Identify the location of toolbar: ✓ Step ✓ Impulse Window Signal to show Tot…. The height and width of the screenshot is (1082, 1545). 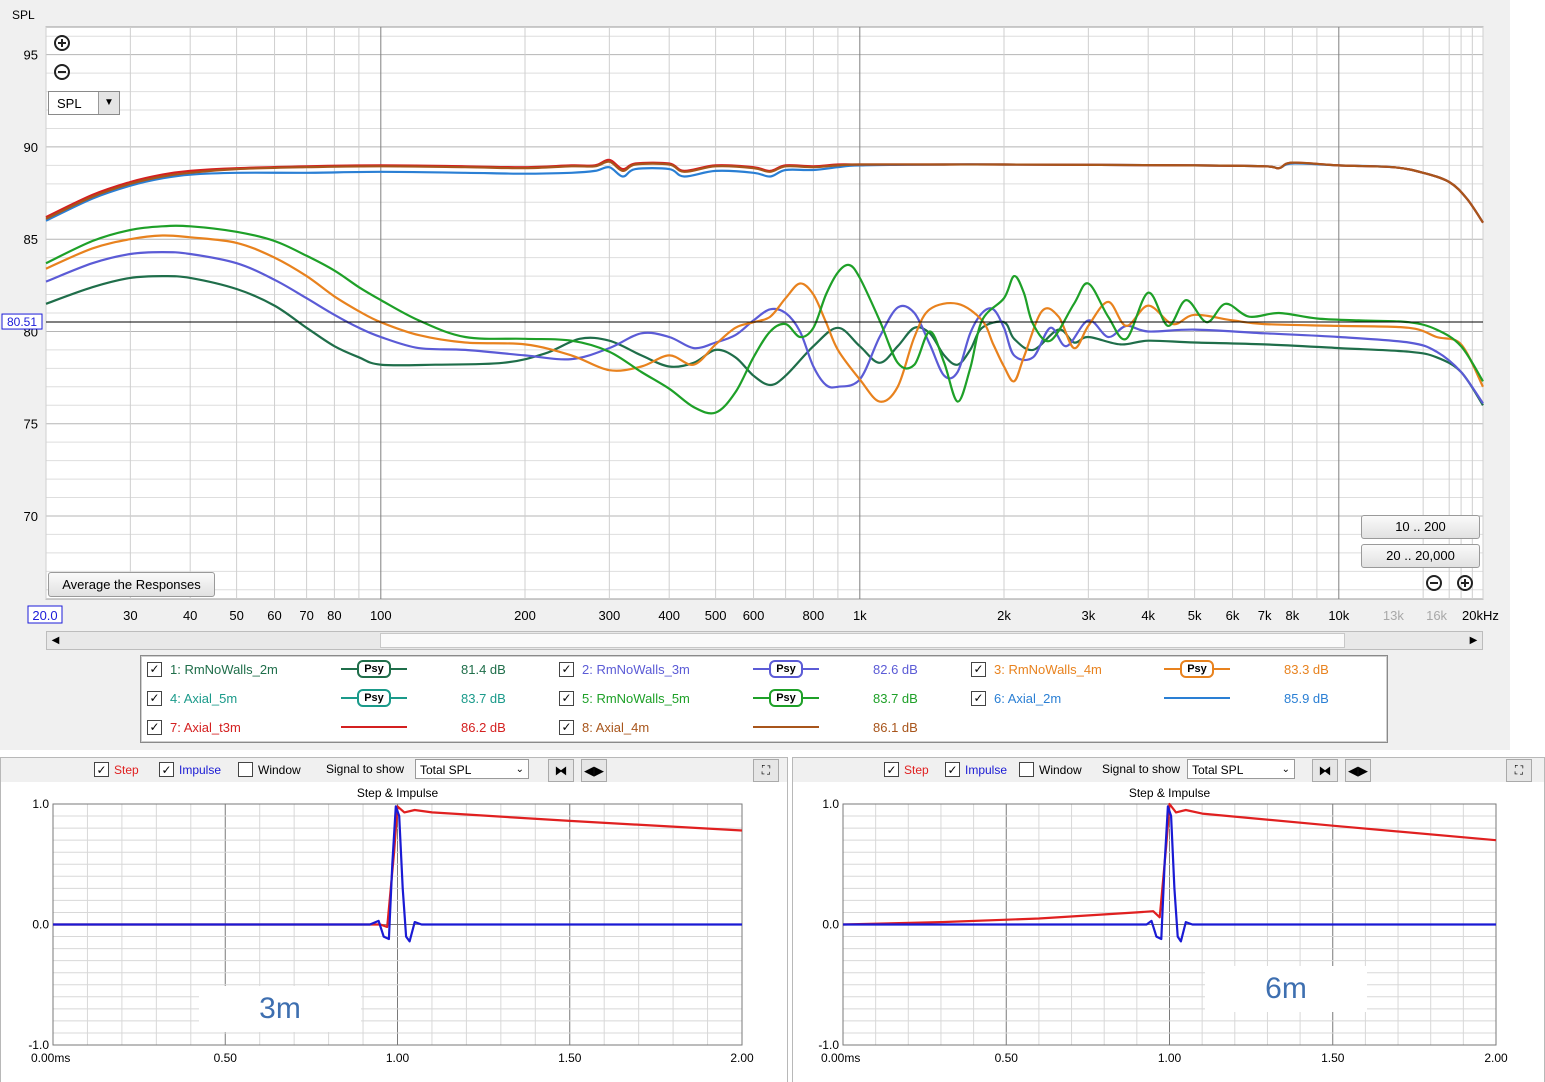
(394, 770).